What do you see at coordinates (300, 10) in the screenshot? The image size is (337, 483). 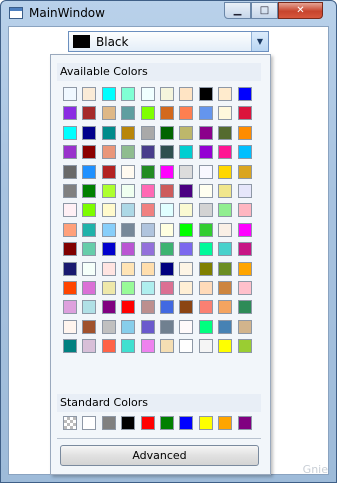 I see `close-button: ✕` at bounding box center [300, 10].